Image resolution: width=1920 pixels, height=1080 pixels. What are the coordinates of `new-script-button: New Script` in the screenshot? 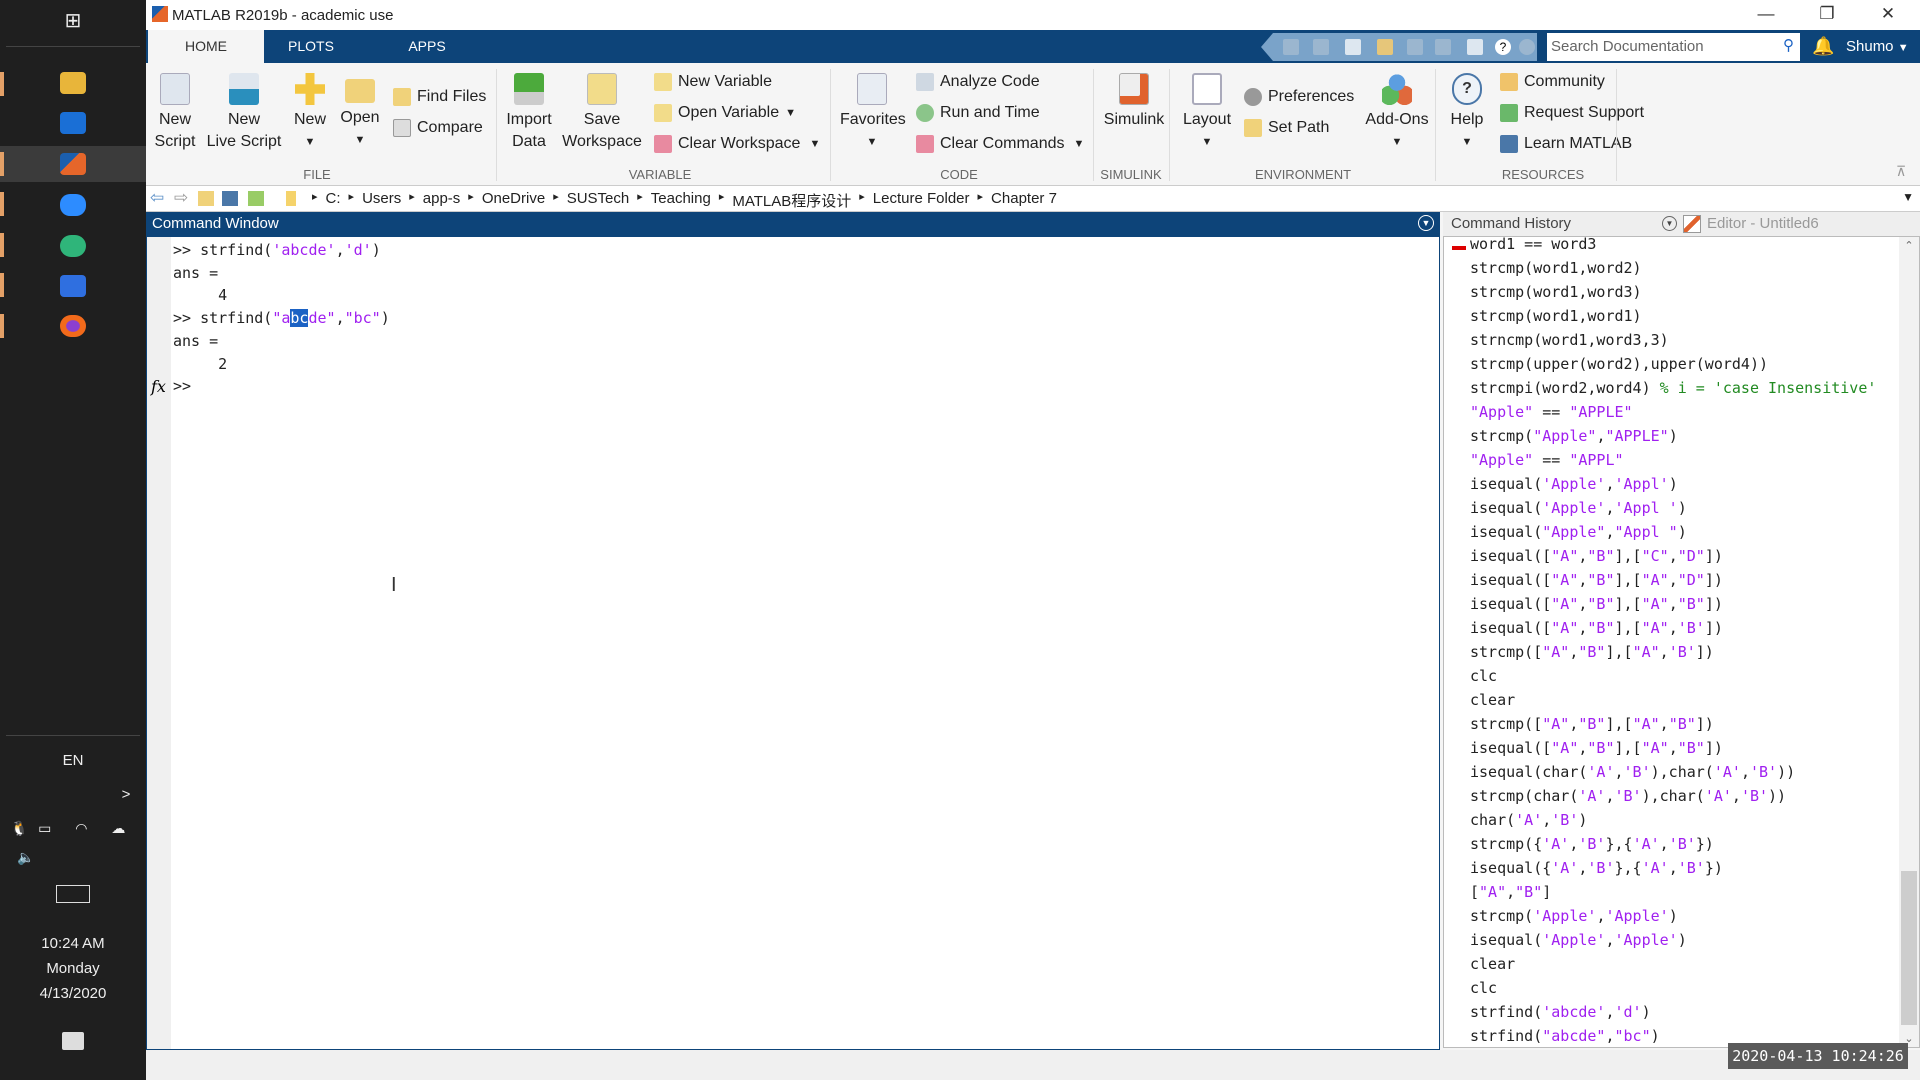 It's located at (175, 113).